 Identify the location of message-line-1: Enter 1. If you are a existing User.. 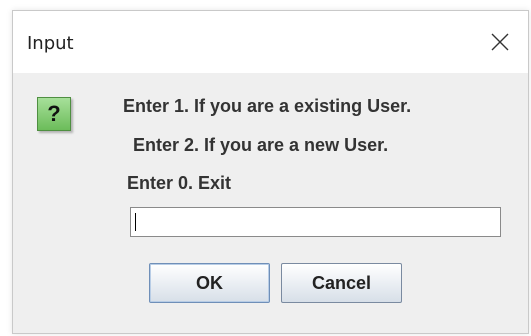
(267, 106).